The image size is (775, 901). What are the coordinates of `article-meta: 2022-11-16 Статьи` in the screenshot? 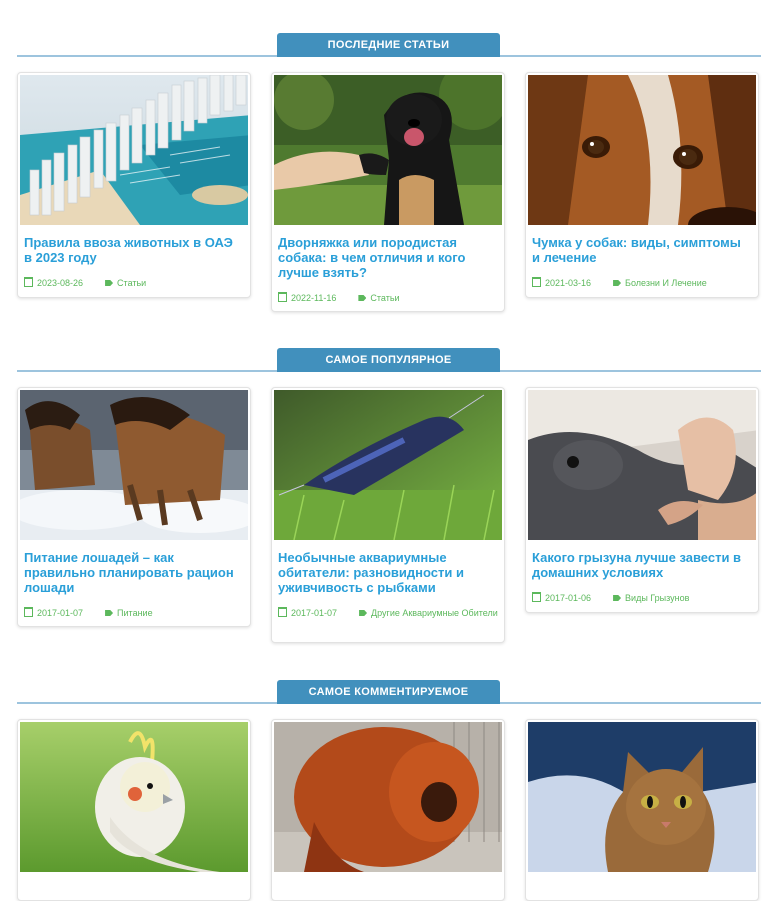 It's located at (388, 298).